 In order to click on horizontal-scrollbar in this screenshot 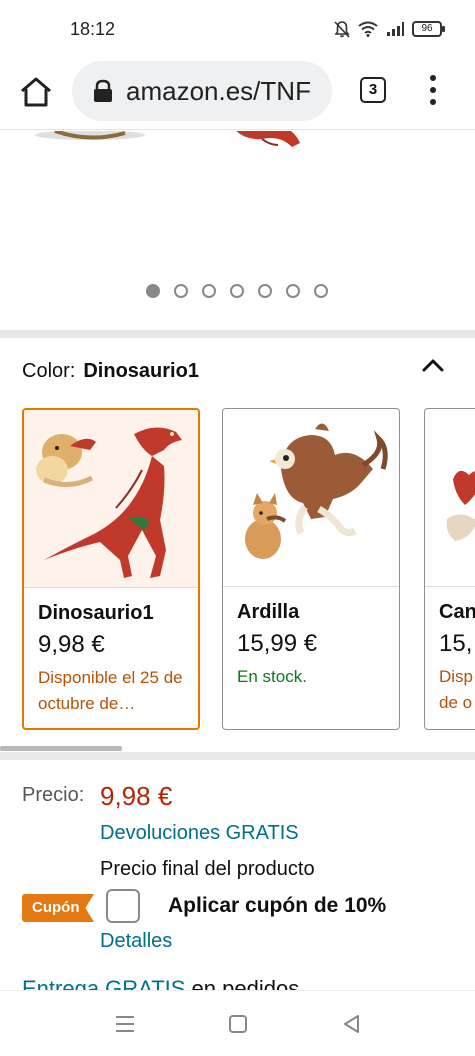, I will do `click(61, 748)`.